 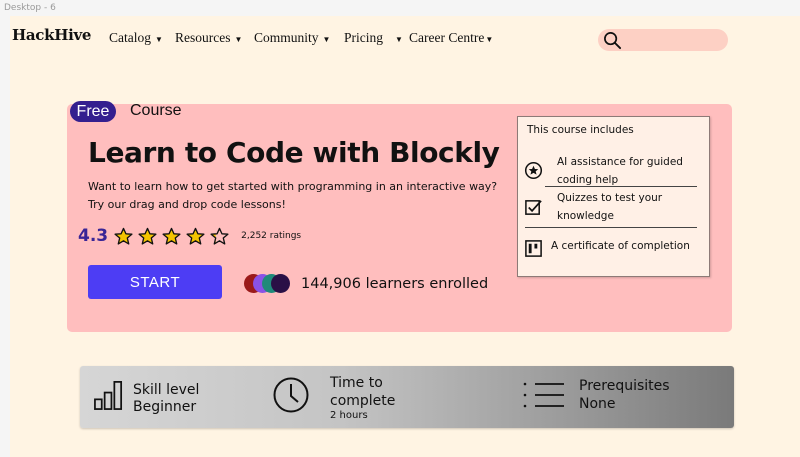 What do you see at coordinates (155, 282) in the screenshot?
I see `start-button: START` at bounding box center [155, 282].